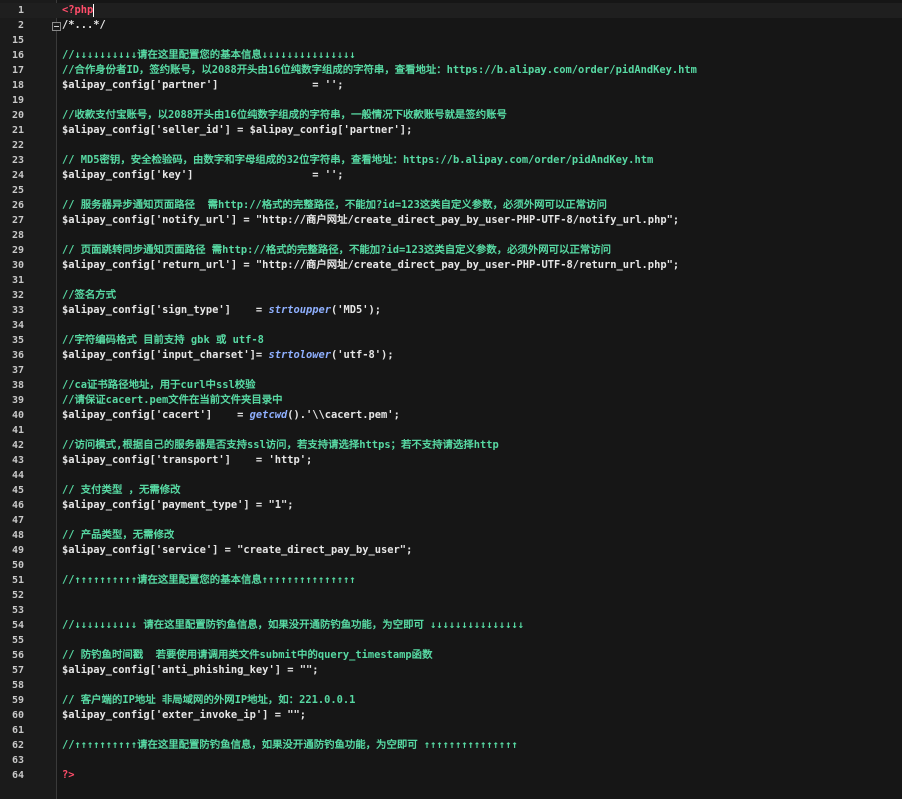 This screenshot has height=799, width=902. I want to click on code-line-55: 55, so click(451, 640).